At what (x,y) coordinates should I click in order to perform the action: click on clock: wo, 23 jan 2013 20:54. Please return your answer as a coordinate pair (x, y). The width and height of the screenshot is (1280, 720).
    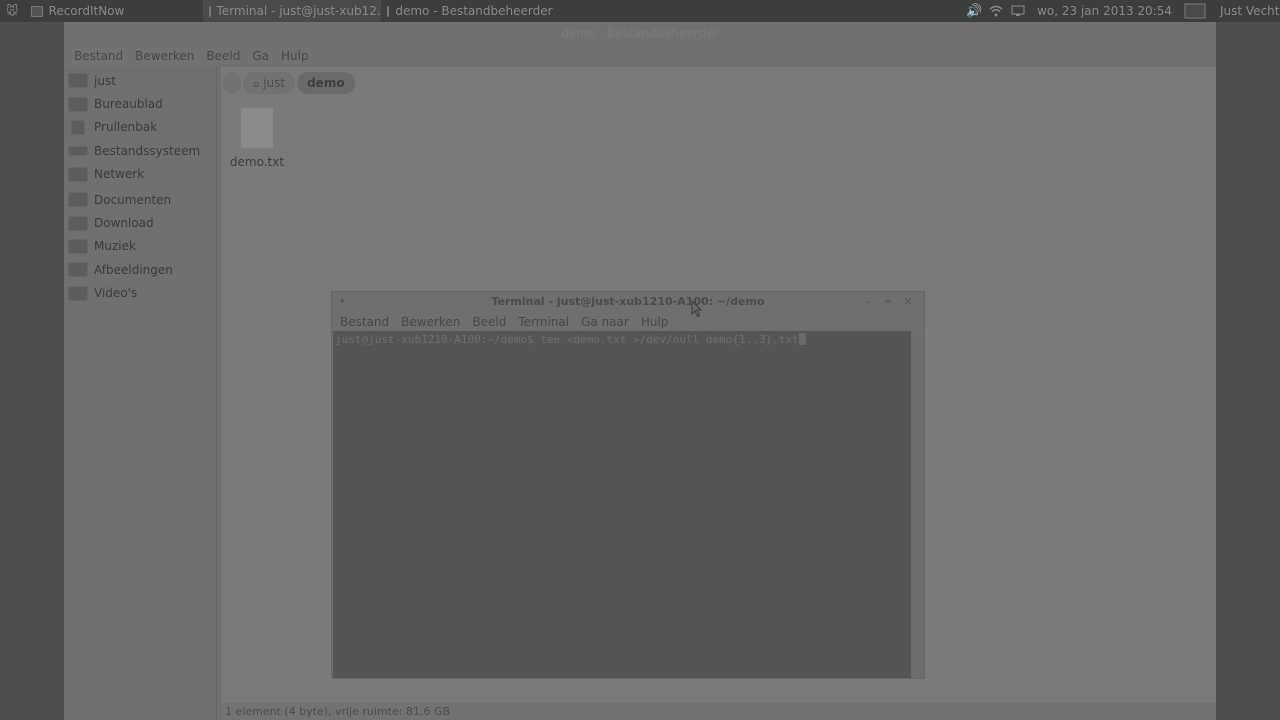
    Looking at the image, I should click on (1104, 11).